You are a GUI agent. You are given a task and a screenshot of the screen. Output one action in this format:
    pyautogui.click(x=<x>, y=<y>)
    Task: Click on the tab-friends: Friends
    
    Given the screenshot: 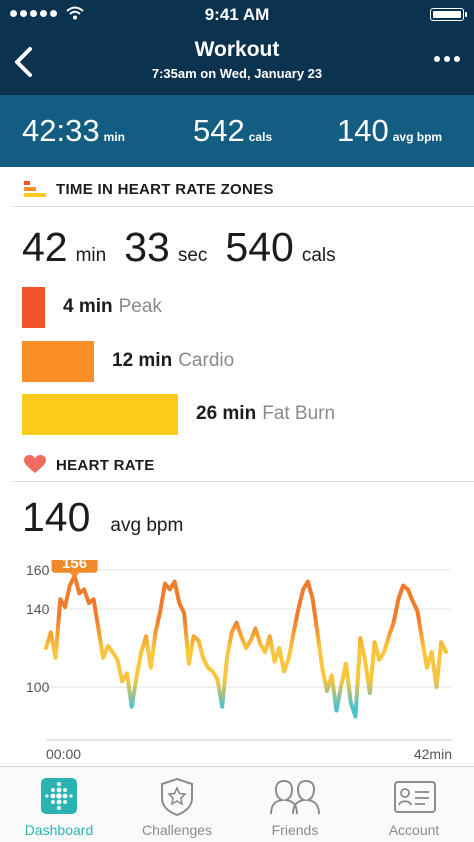 What is the action you would take?
    pyautogui.click(x=295, y=804)
    